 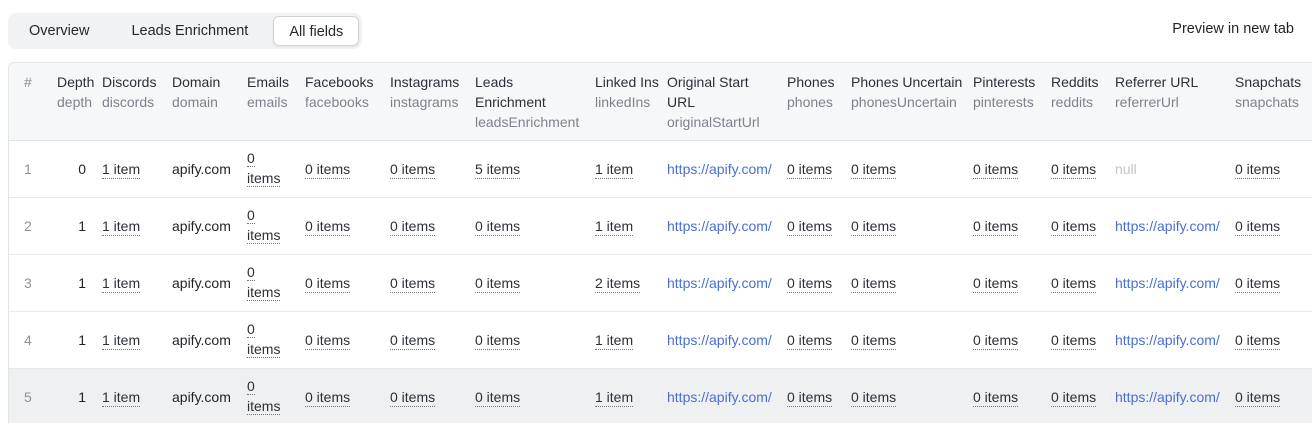 What do you see at coordinates (28, 225) in the screenshot?
I see `row-index-text: 2` at bounding box center [28, 225].